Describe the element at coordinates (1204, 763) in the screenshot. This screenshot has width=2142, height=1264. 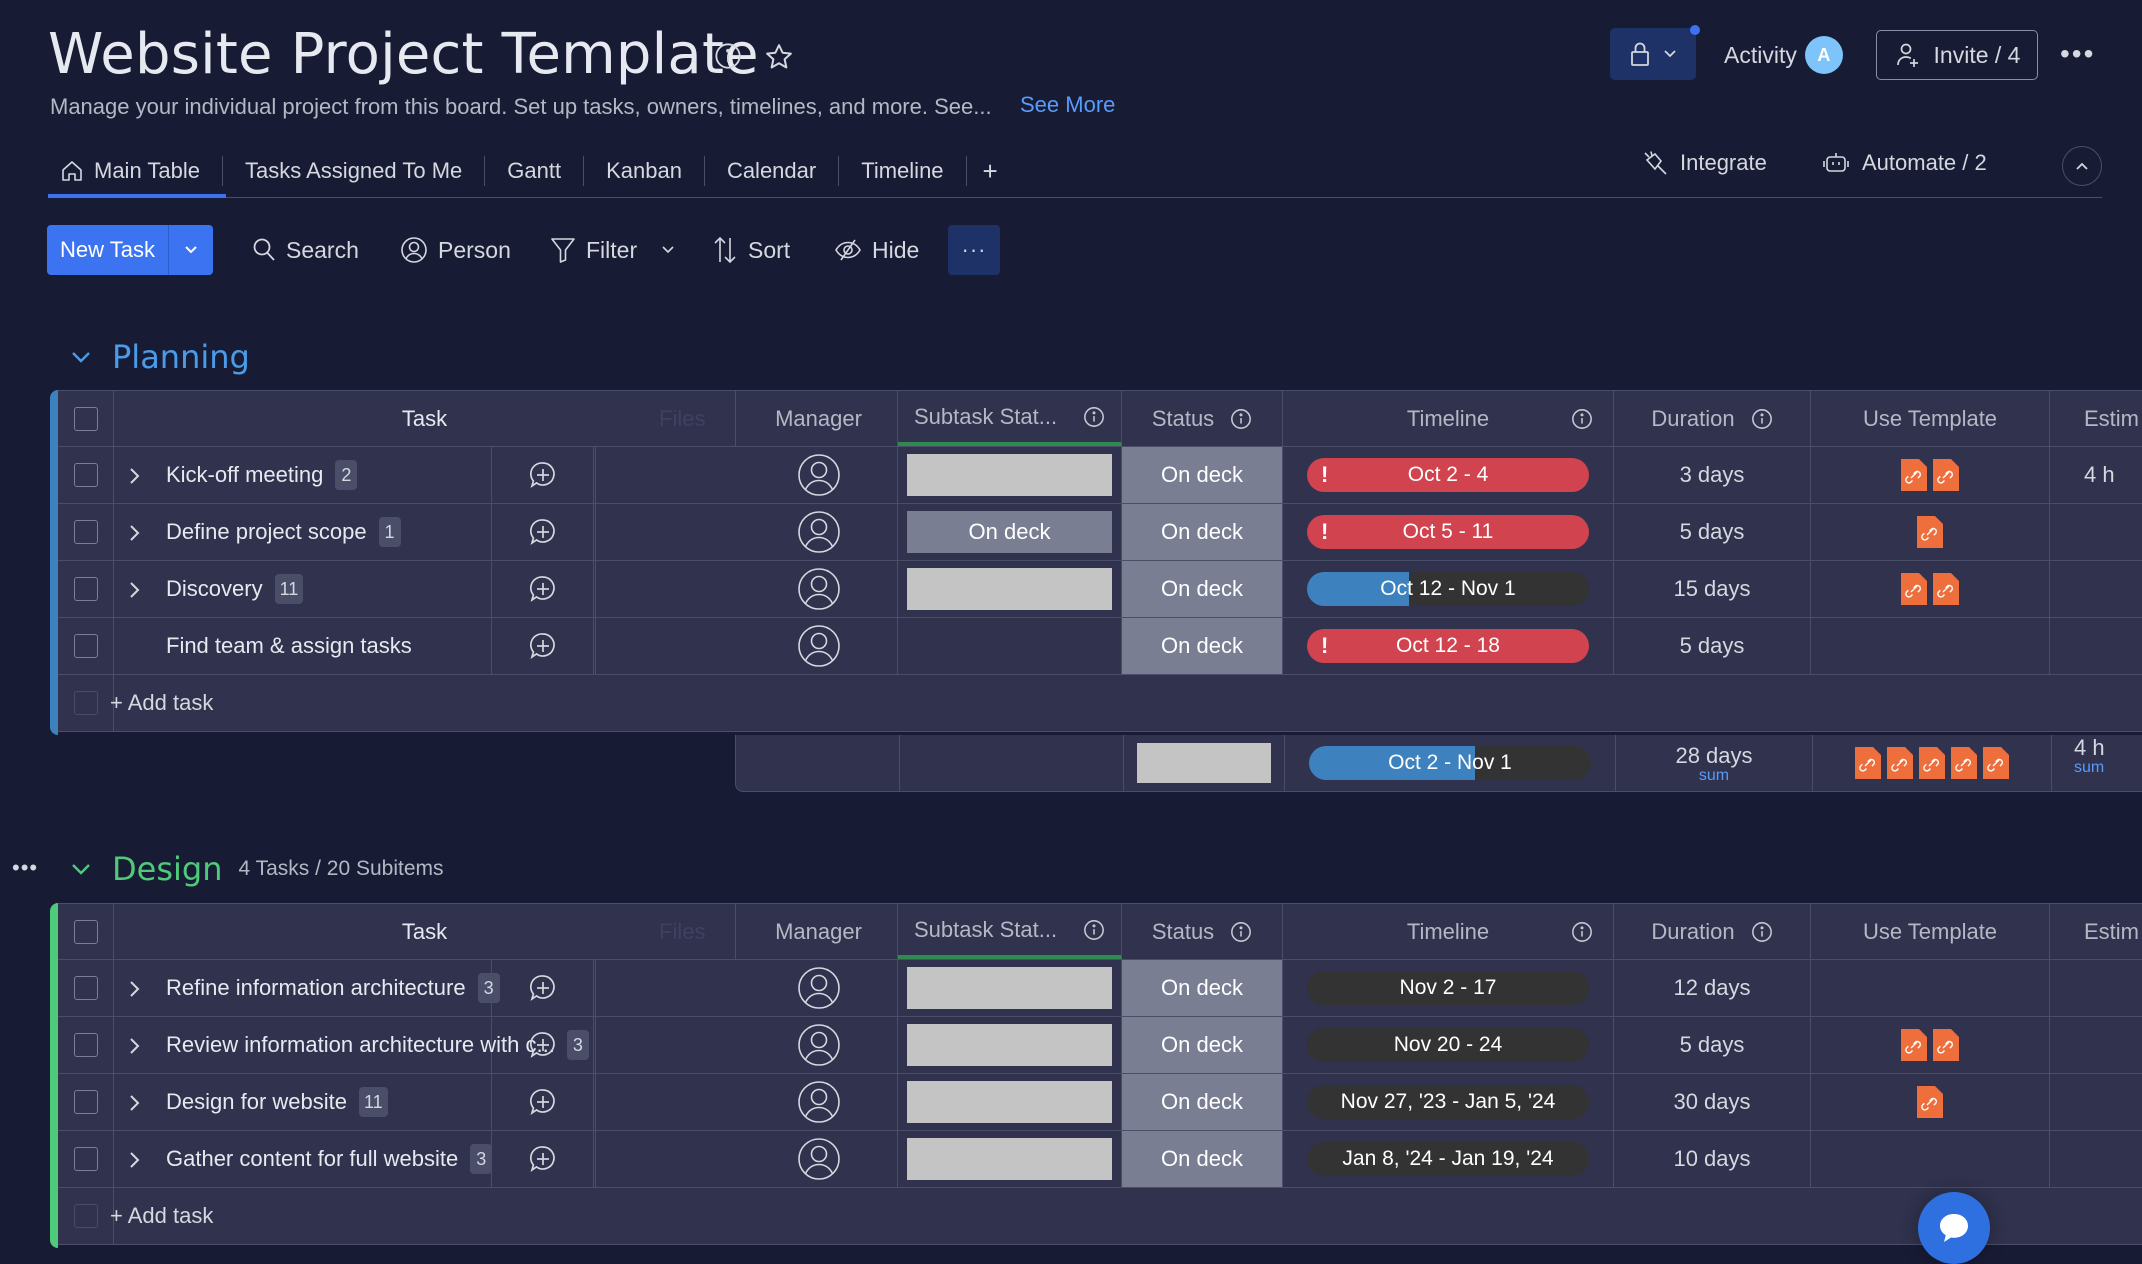
I see `summary-status` at that location.